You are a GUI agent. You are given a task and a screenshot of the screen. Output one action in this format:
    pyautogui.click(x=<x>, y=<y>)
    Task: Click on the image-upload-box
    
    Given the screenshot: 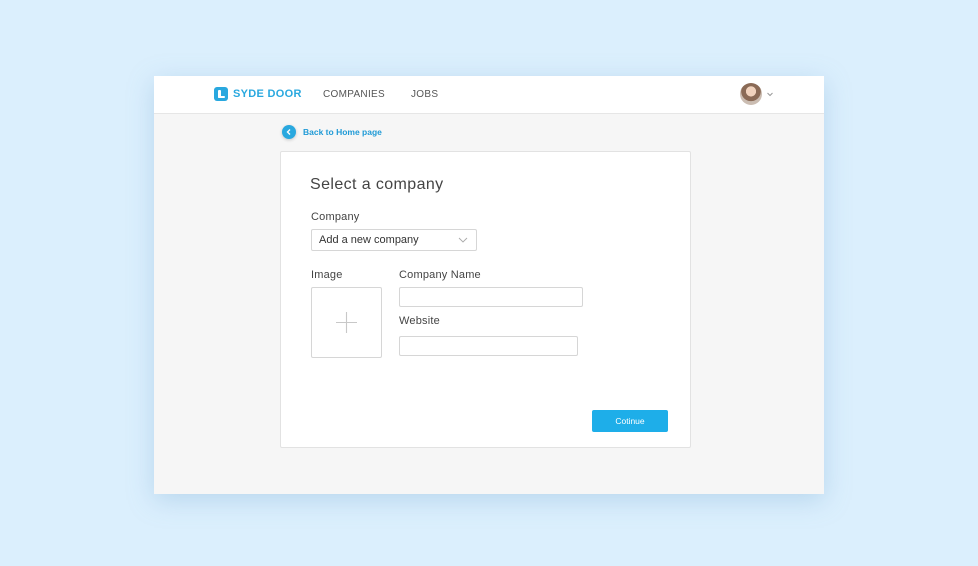 What is the action you would take?
    pyautogui.click(x=346, y=322)
    